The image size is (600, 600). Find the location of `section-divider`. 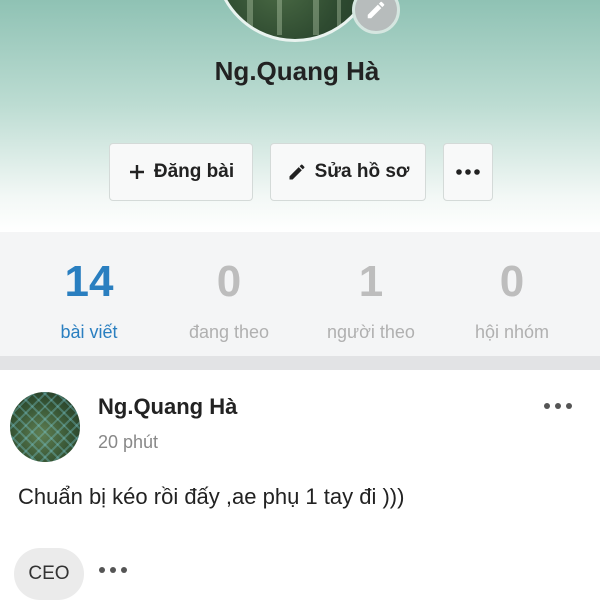

section-divider is located at coordinates (300, 363).